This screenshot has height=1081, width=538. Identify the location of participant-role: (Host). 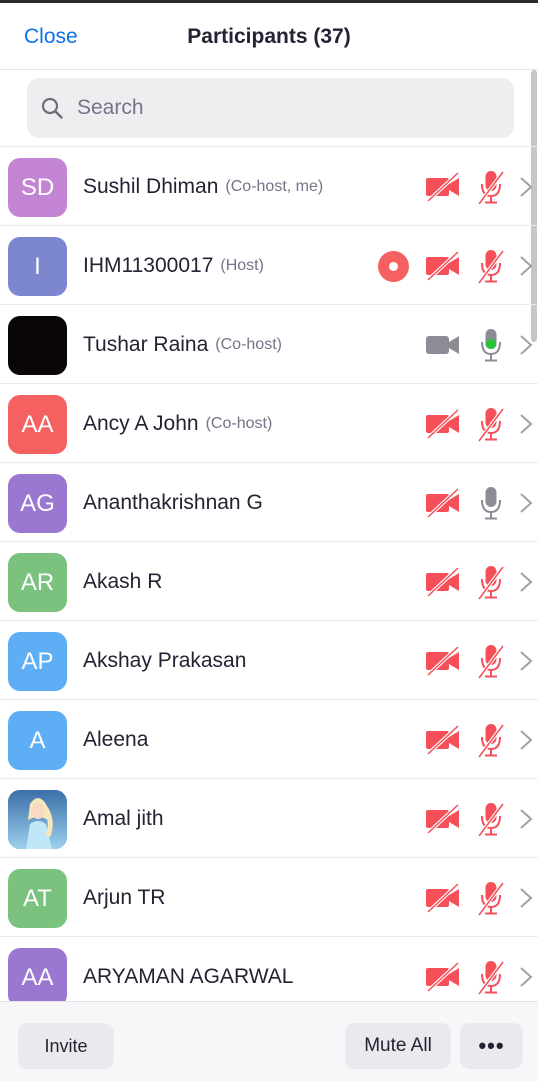
(242, 265).